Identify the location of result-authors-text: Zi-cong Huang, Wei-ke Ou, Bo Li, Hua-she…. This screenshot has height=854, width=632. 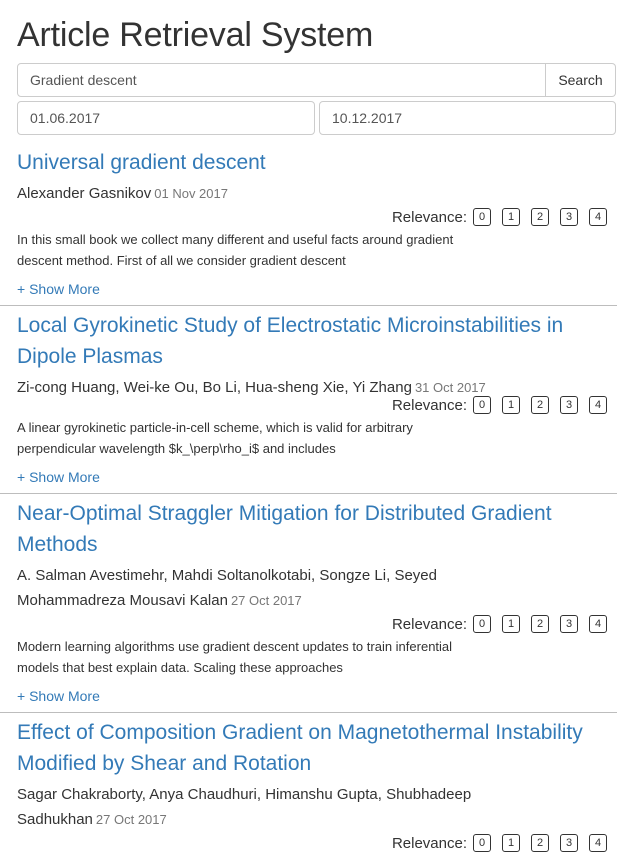
(214, 387).